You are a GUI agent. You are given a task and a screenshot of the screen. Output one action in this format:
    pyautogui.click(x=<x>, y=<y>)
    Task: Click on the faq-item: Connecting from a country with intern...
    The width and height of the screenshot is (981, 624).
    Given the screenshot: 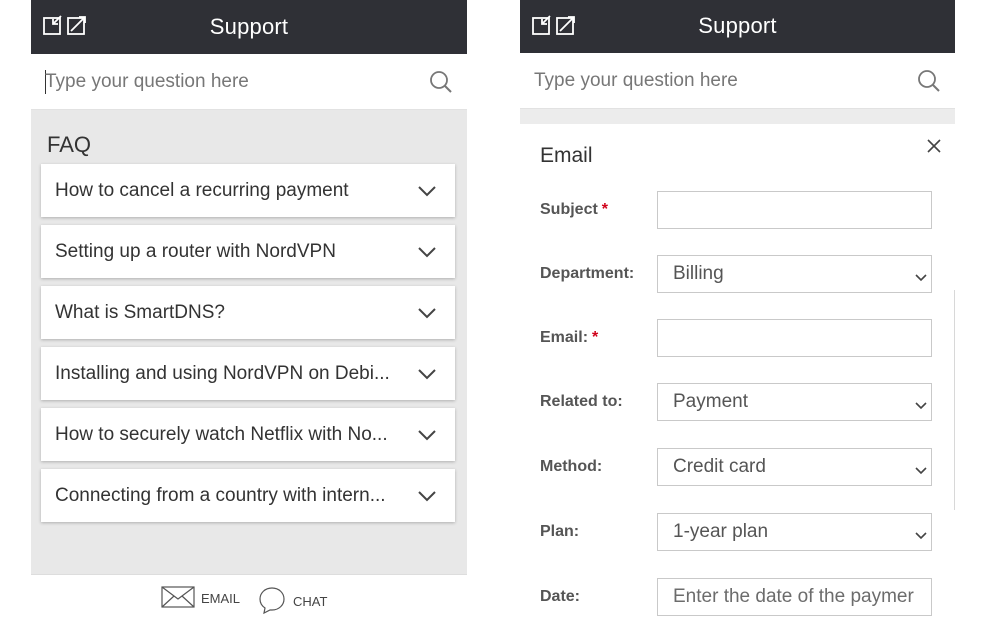 What is the action you would take?
    pyautogui.click(x=248, y=495)
    